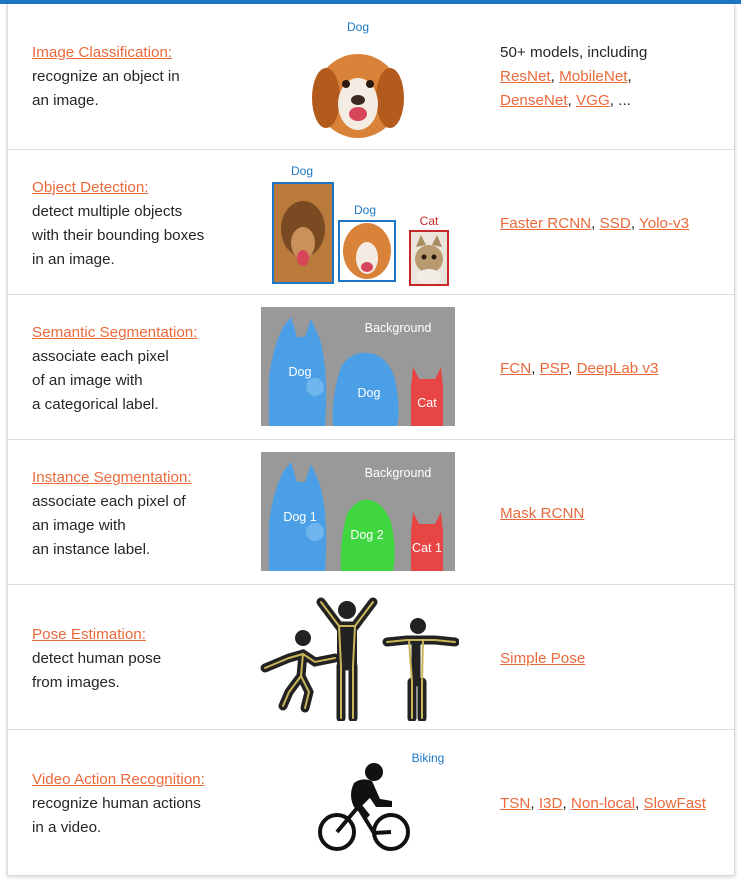  Describe the element at coordinates (87, 380) in the screenshot. I see `desc-line: of an image with` at that location.